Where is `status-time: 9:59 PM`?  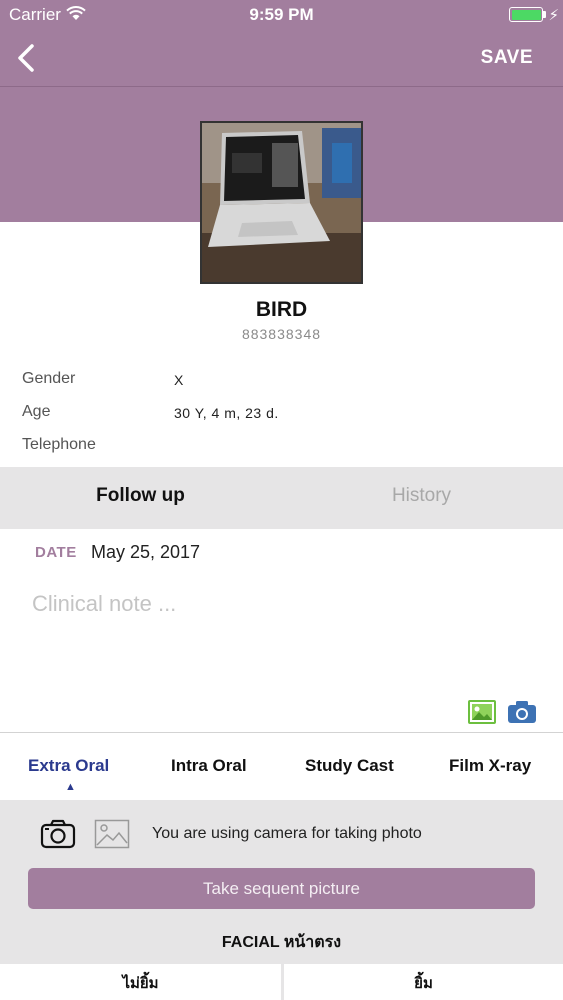
status-time: 9:59 PM is located at coordinates (281, 14).